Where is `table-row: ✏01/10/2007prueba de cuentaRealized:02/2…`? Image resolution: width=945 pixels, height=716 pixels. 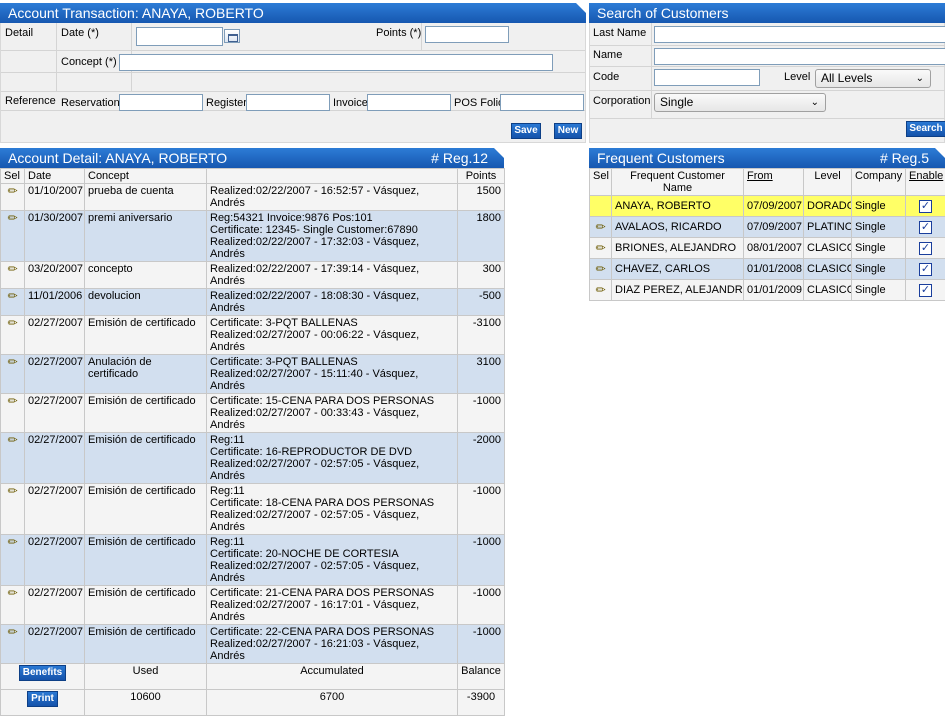
table-row: ✏01/10/2007prueba de cuentaRealized:02/2… is located at coordinates (253, 197).